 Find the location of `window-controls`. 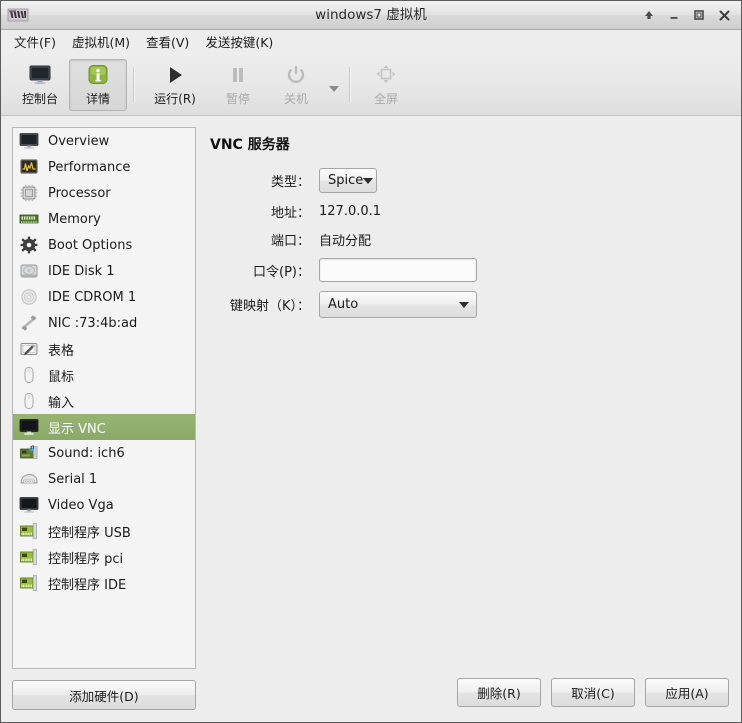

window-controls is located at coordinates (691, 15).